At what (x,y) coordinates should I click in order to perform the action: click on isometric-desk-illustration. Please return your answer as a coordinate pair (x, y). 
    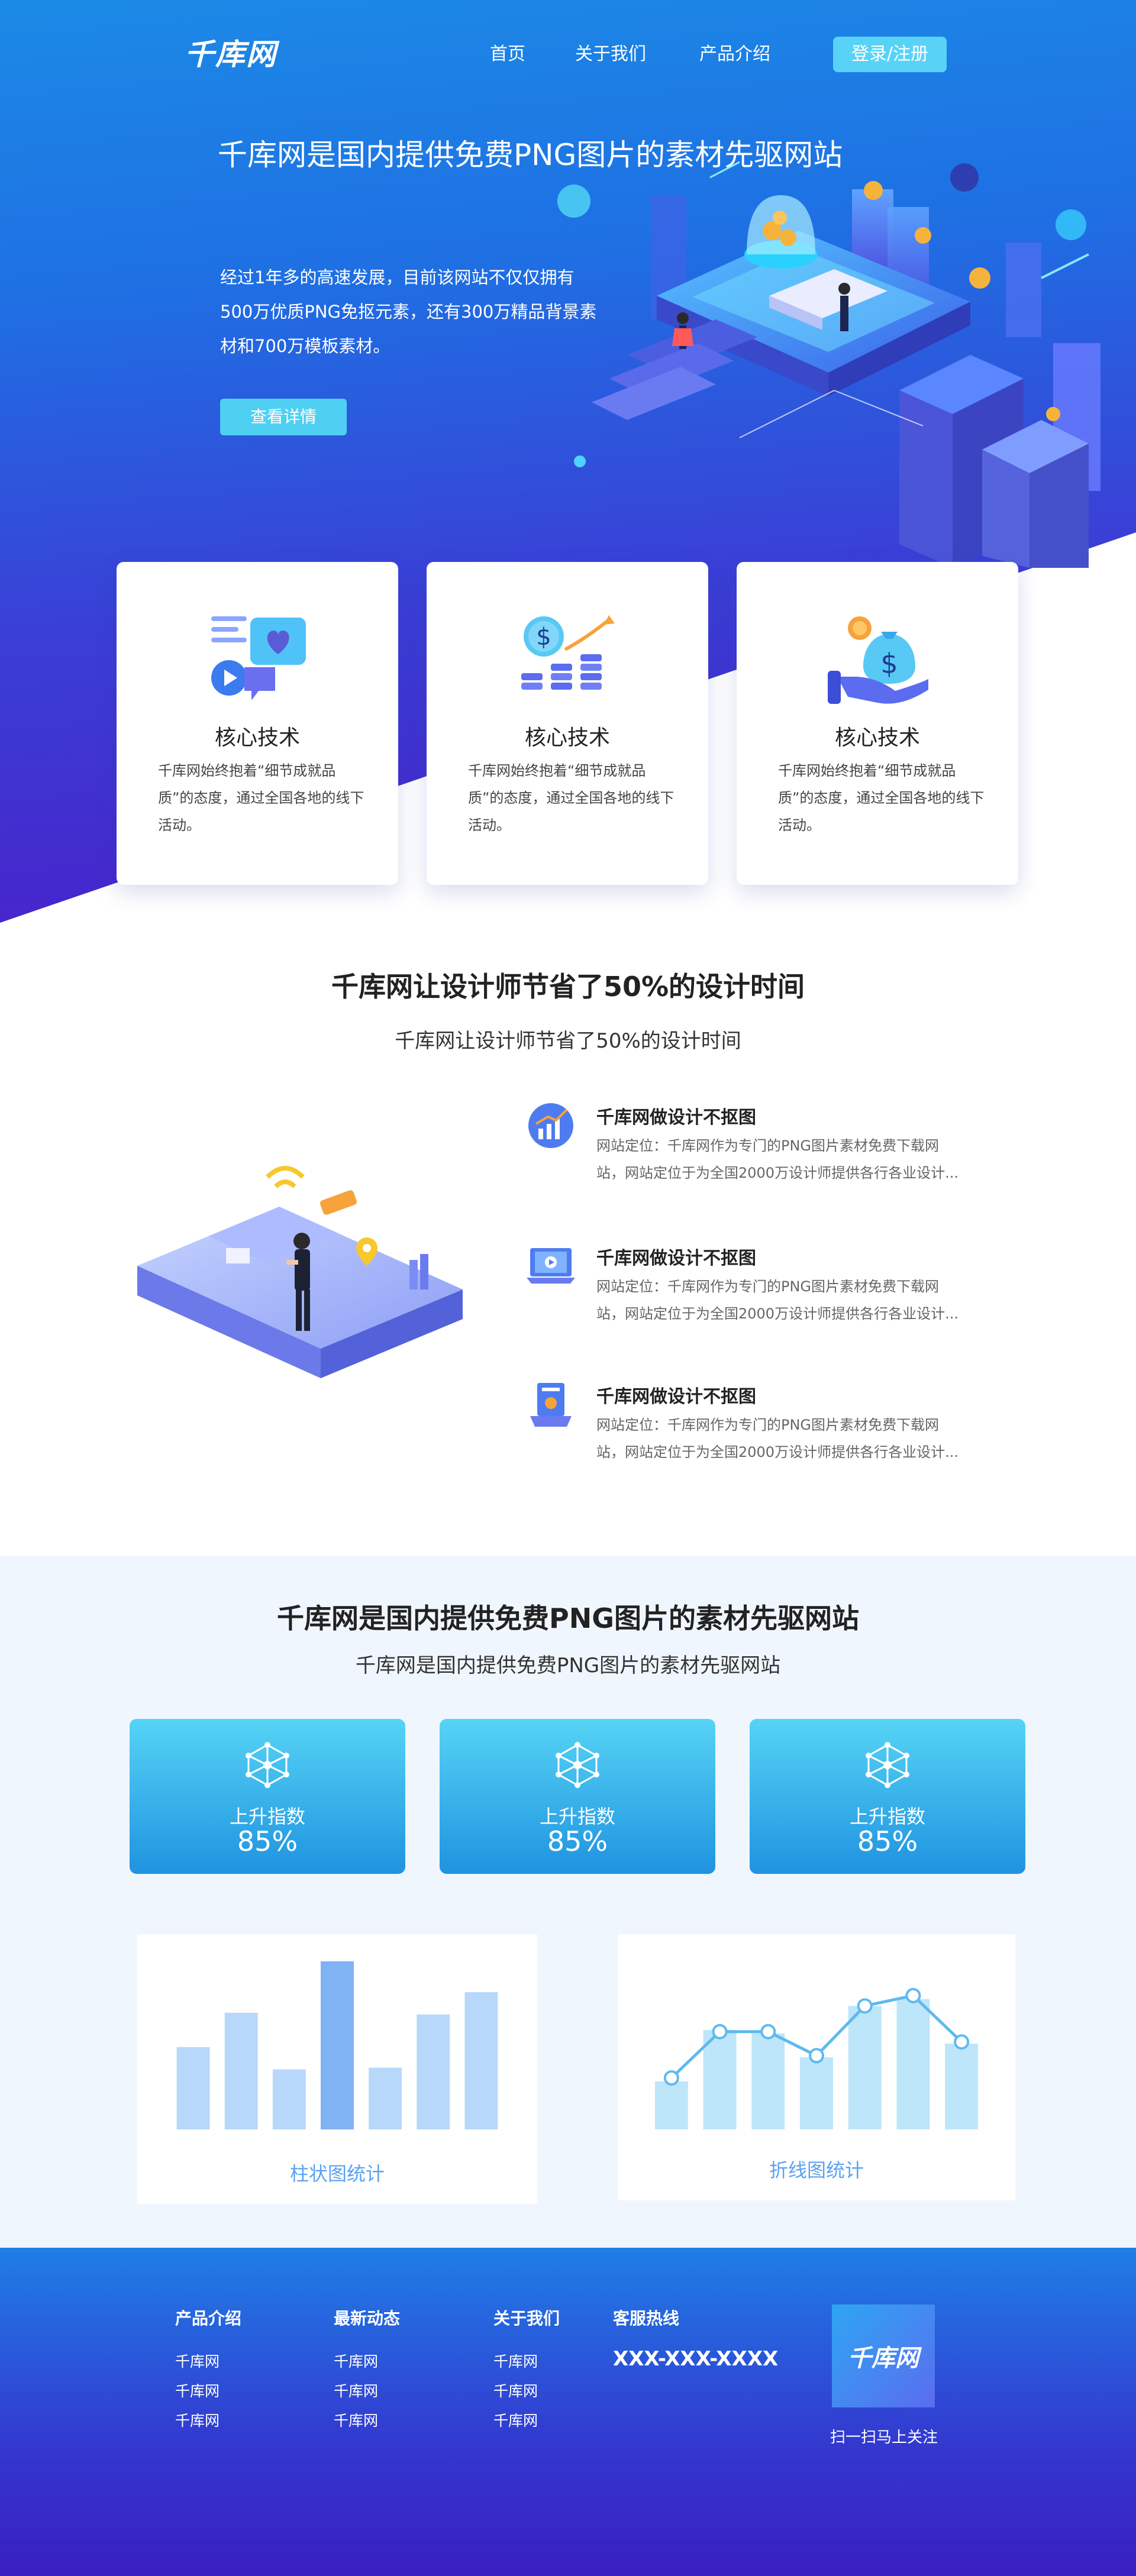
    Looking at the image, I should click on (300, 1272).